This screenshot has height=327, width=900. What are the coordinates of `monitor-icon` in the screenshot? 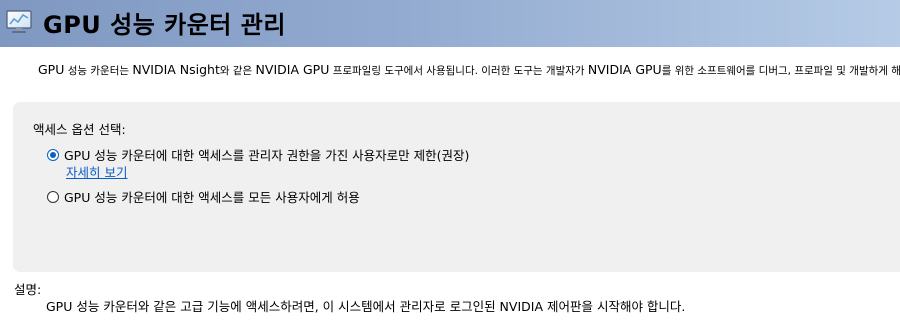 It's located at (19, 22).